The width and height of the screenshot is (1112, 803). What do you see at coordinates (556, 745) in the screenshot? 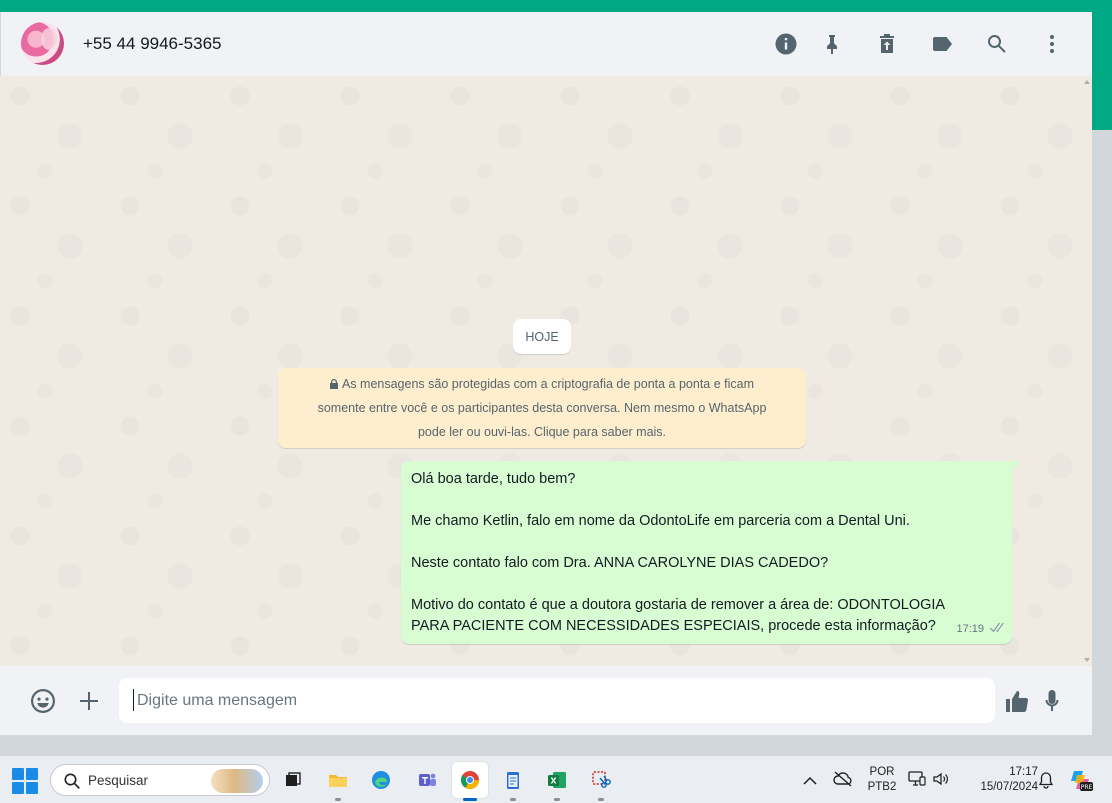
I see `desktop-gap` at bounding box center [556, 745].